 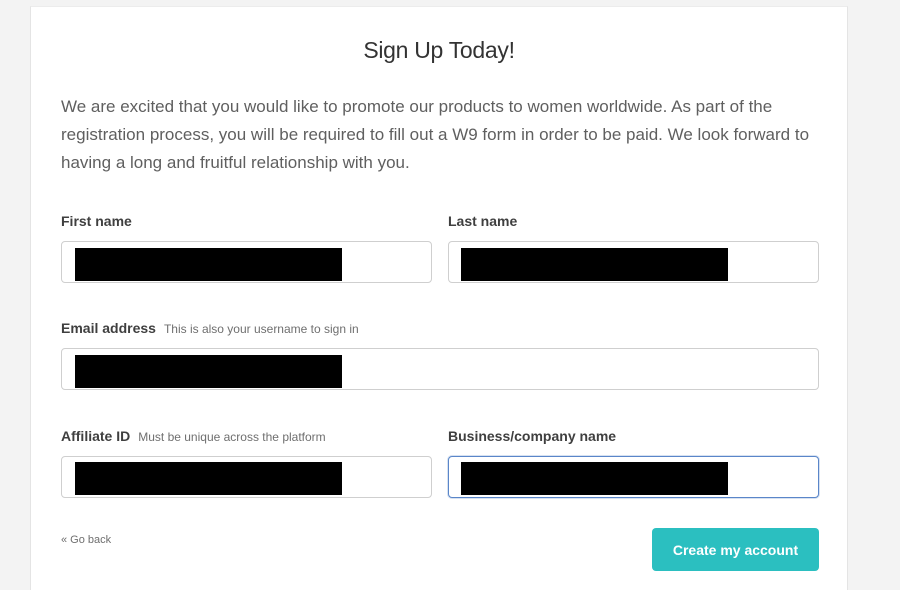 What do you see at coordinates (735, 549) in the screenshot?
I see `create-account-button: Create my account` at bounding box center [735, 549].